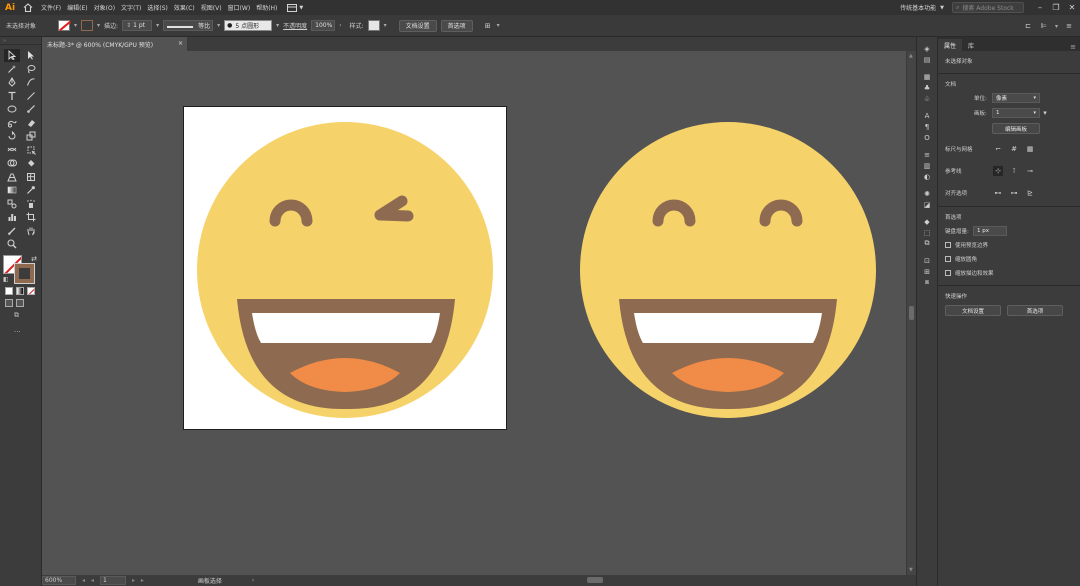 This screenshot has width=1080, height=586. I want to click on magic-wand-tool-icon, so click(12, 69).